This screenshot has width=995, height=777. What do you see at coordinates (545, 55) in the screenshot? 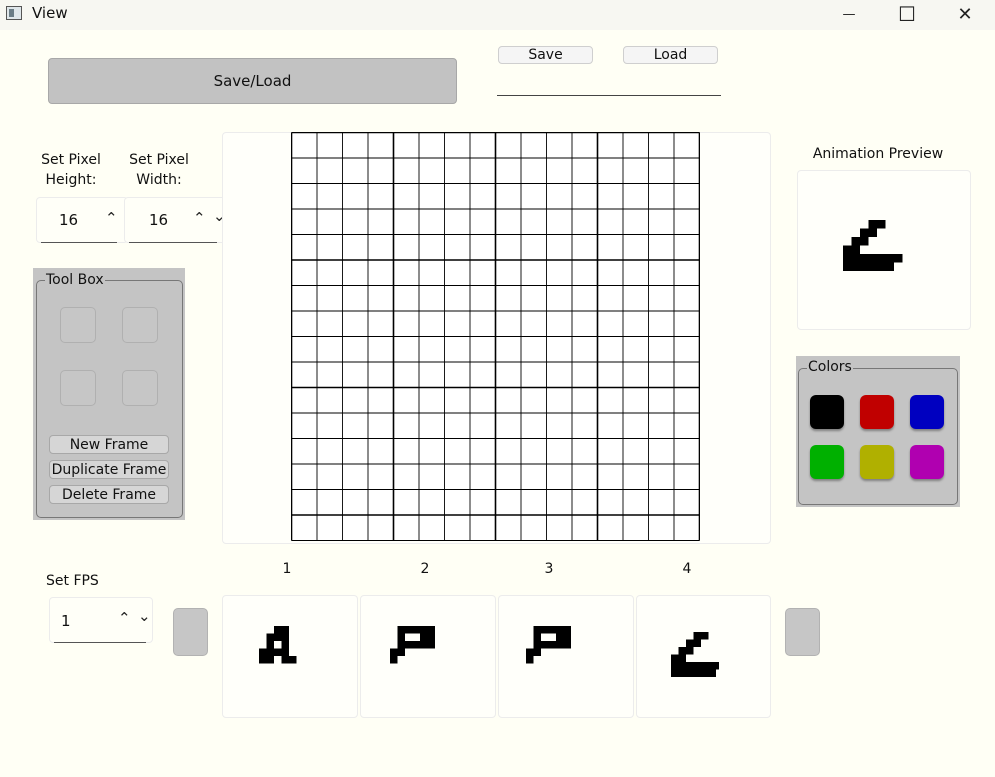
I see `save-button: Save` at bounding box center [545, 55].